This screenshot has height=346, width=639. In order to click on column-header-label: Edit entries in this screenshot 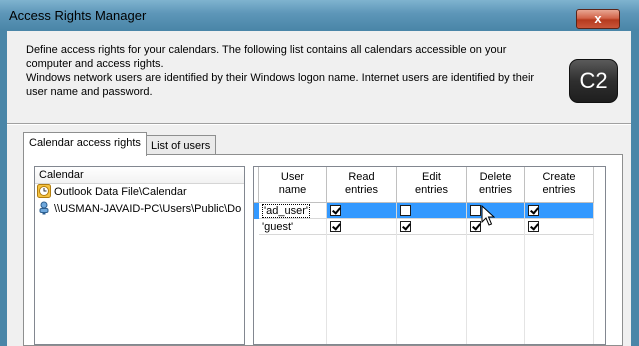, I will do `click(431, 183)`.